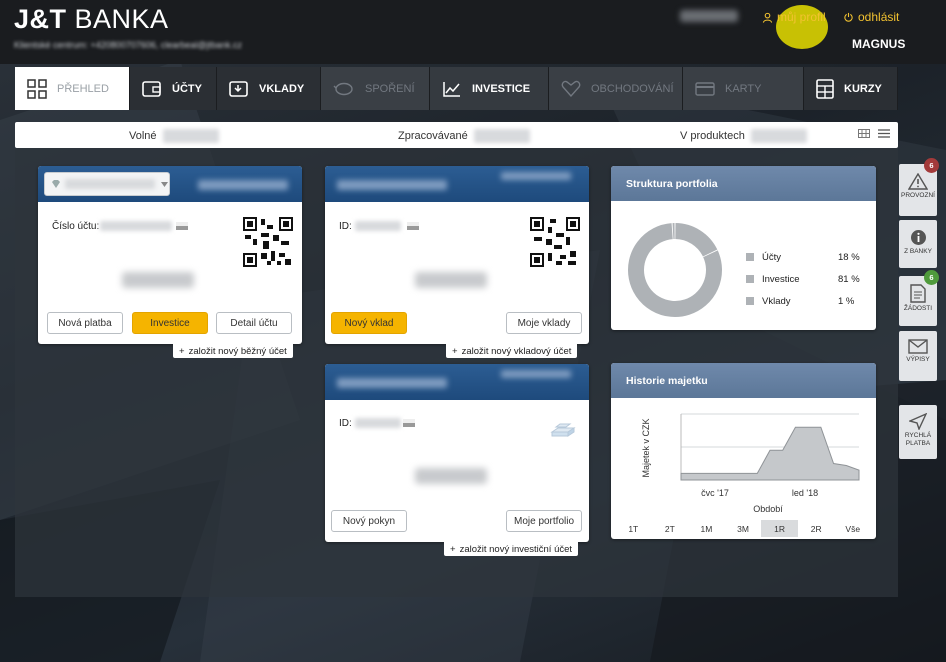  I want to click on grid-icon, so click(37, 88).